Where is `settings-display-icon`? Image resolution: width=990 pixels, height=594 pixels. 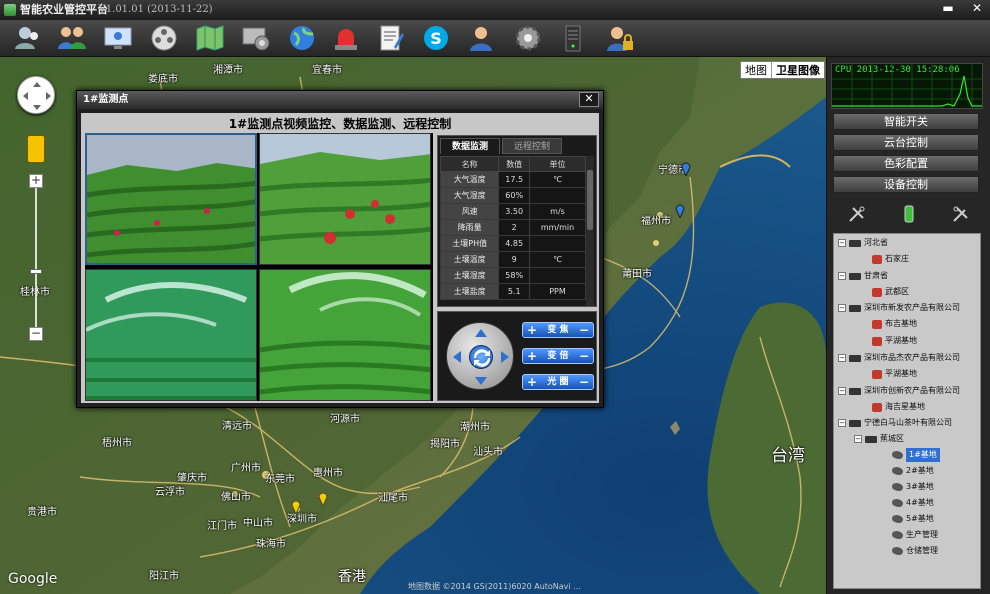
settings-display-icon is located at coordinates (256, 38).